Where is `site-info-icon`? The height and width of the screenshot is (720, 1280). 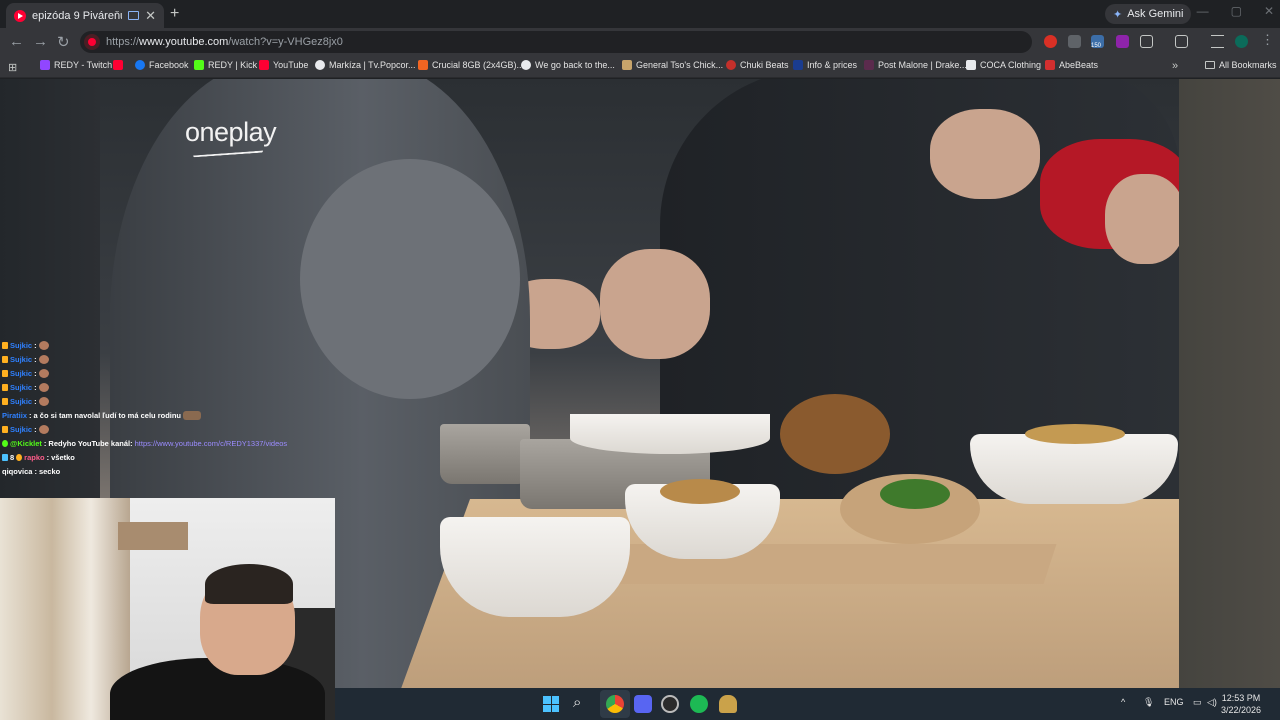
site-info-icon is located at coordinates (92, 42).